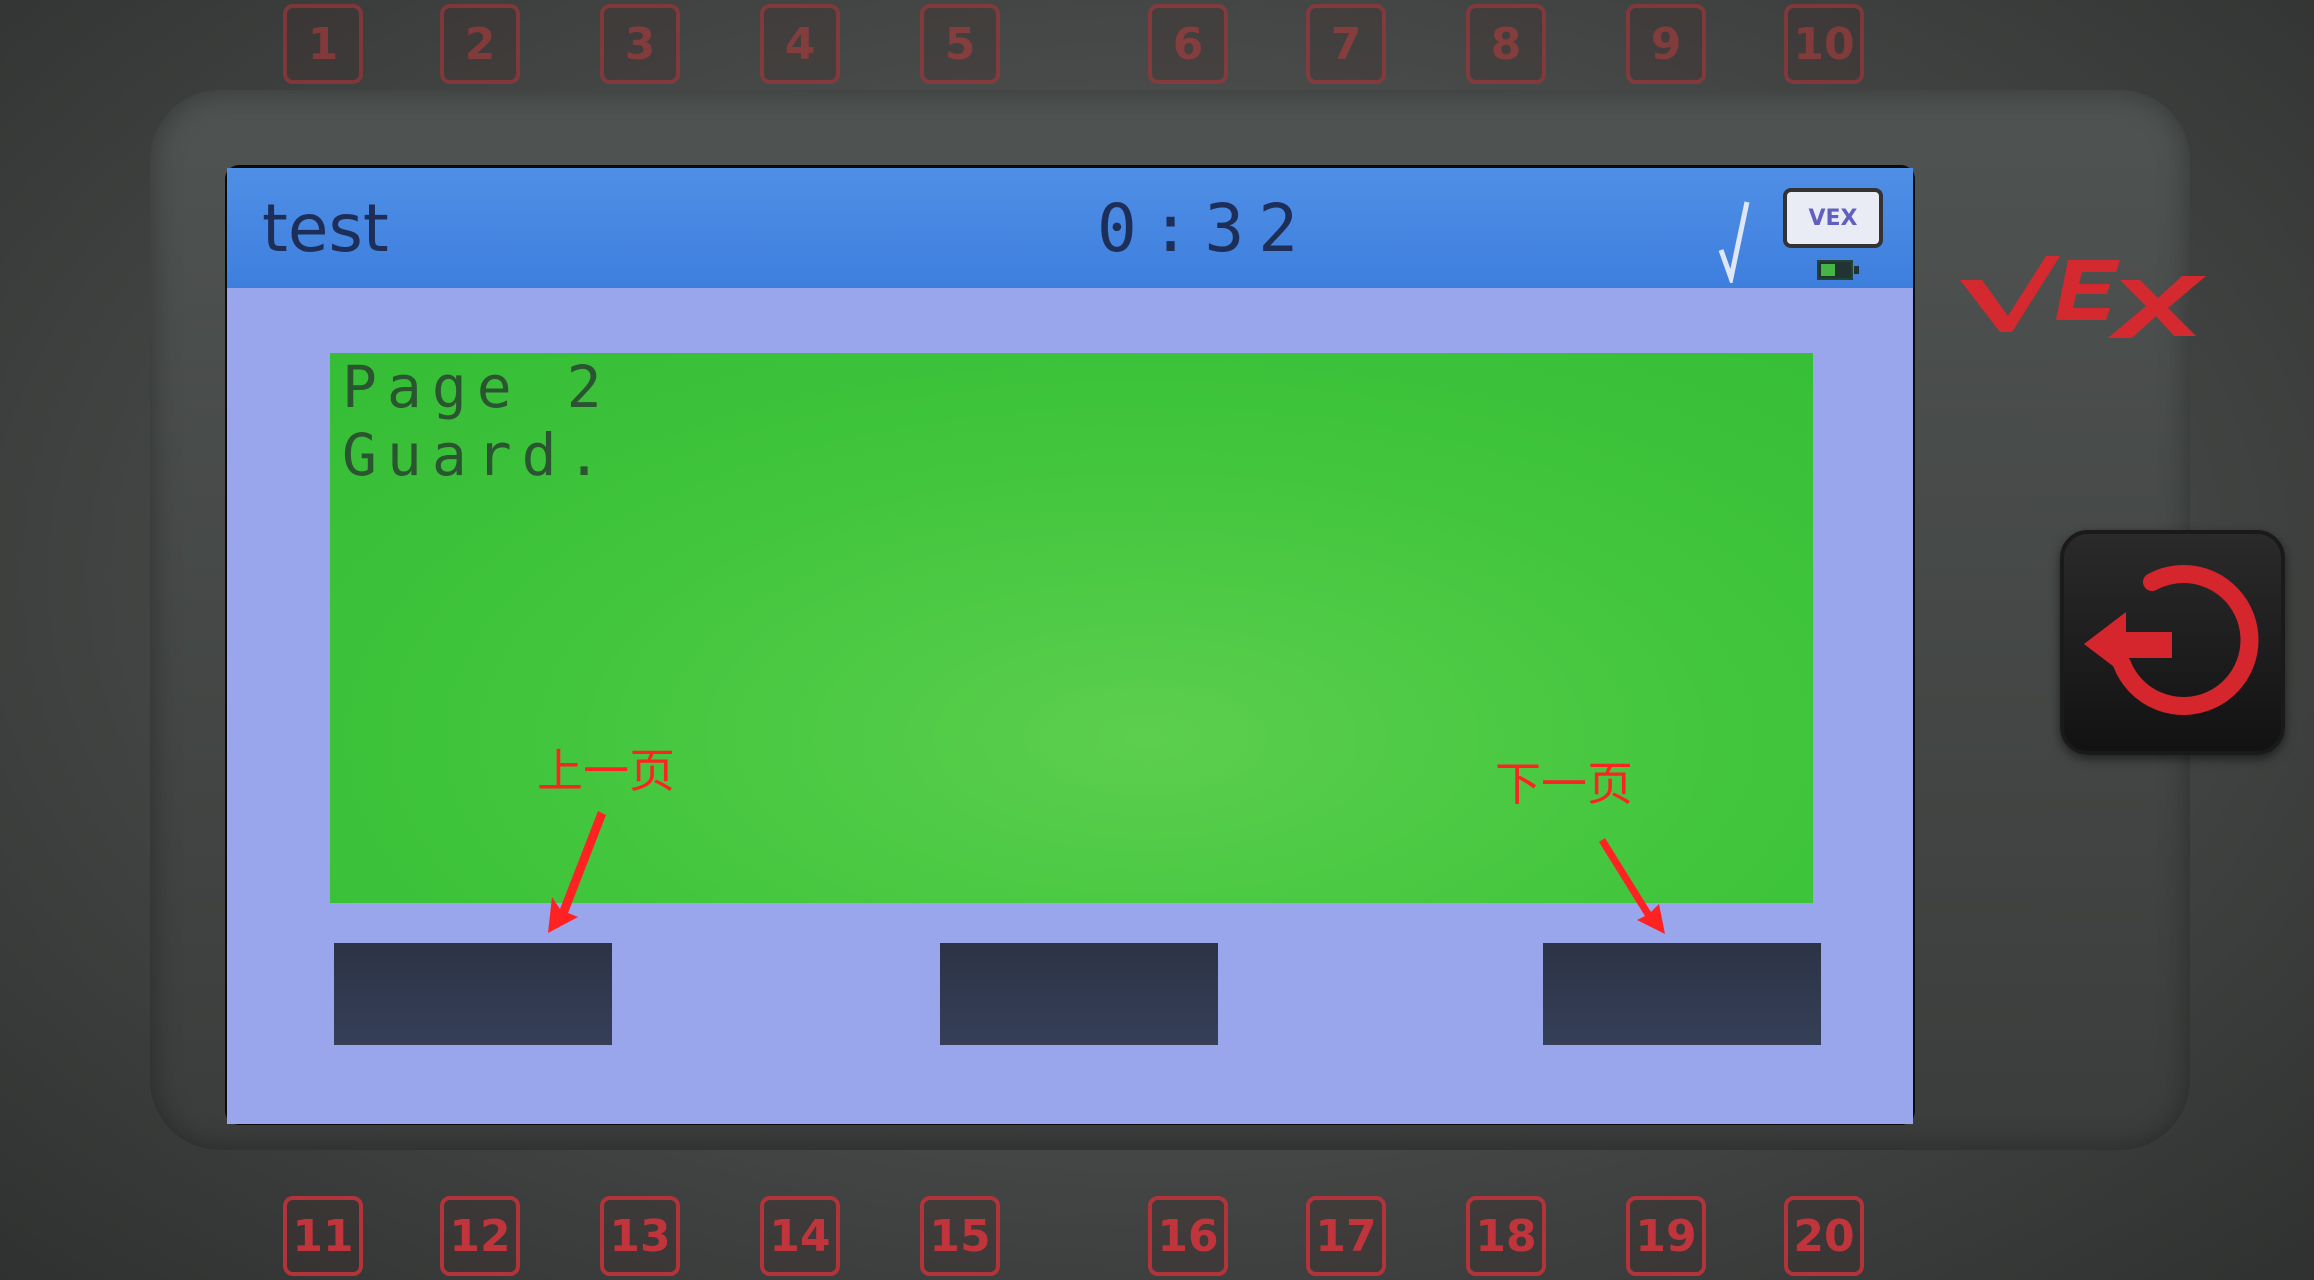 This screenshot has height=1280, width=2314. Describe the element at coordinates (1824, 44) in the screenshot. I see `port-10: 10` at that location.